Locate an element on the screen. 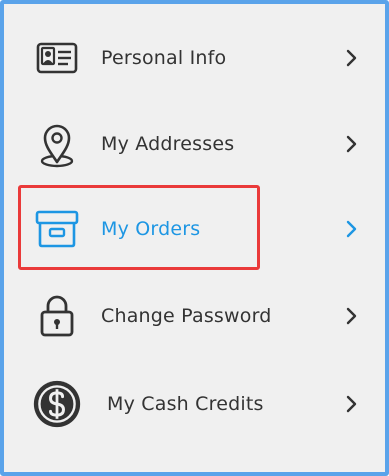  menu-item-label: My Cash Credits is located at coordinates (185, 404).